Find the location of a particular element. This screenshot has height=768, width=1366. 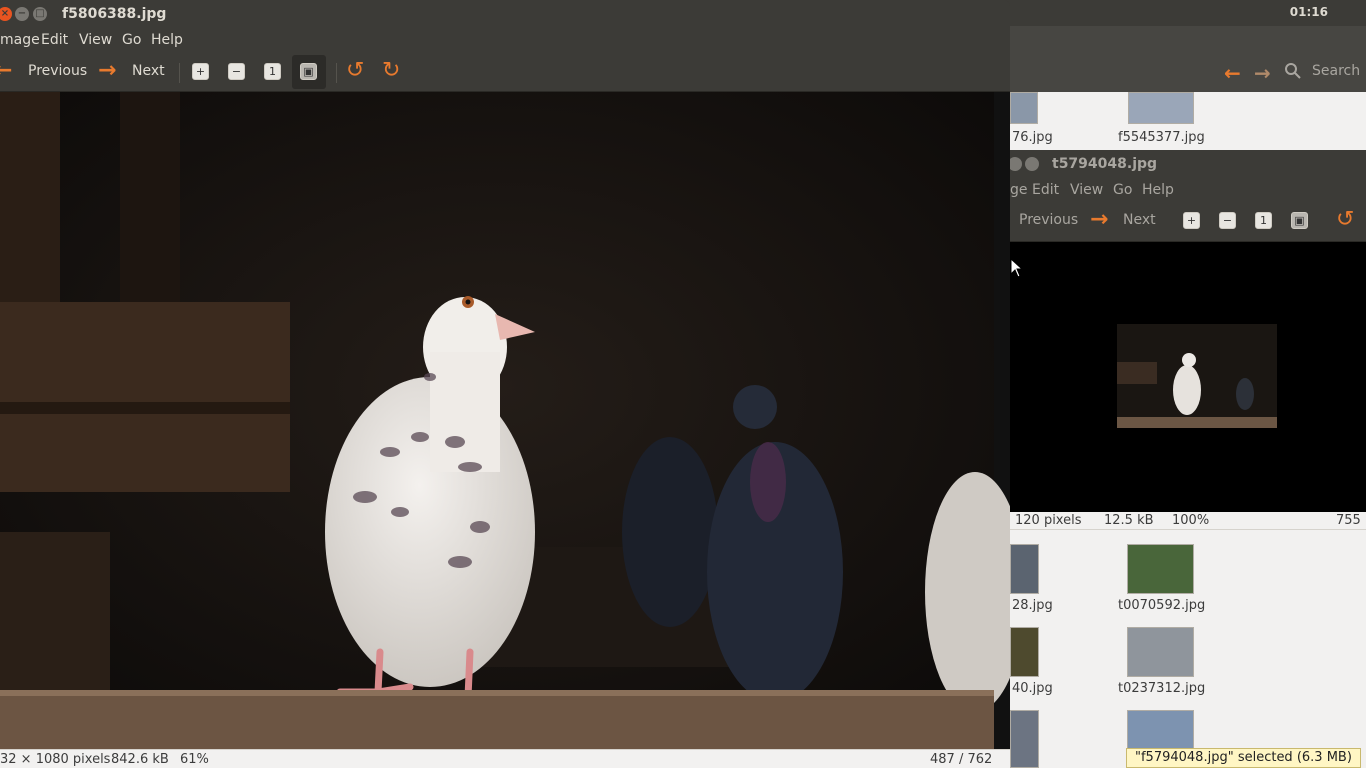

file-label: t0070592.jpg is located at coordinates (1161, 605).